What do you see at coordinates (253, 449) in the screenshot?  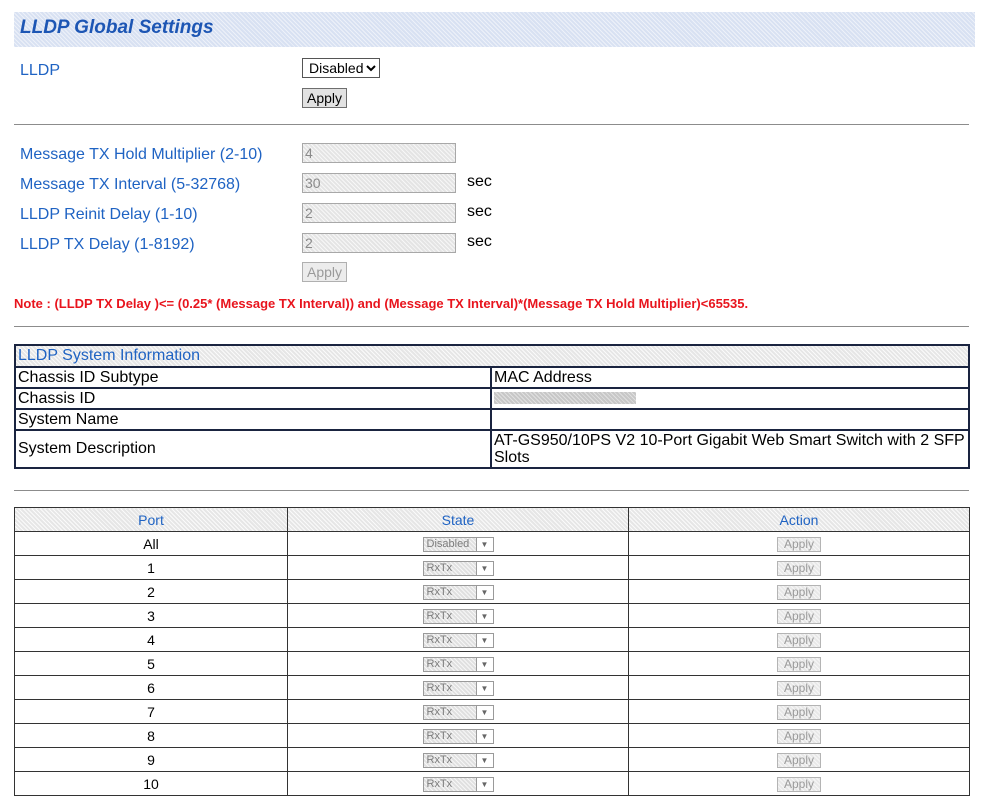 I see `system-description-label: System Description` at bounding box center [253, 449].